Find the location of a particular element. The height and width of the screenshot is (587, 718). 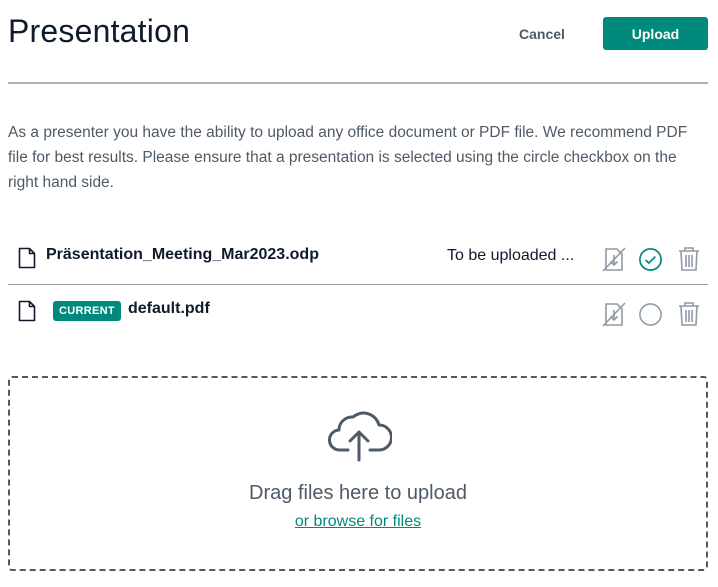

current-badge: CURRENT is located at coordinates (87, 311).